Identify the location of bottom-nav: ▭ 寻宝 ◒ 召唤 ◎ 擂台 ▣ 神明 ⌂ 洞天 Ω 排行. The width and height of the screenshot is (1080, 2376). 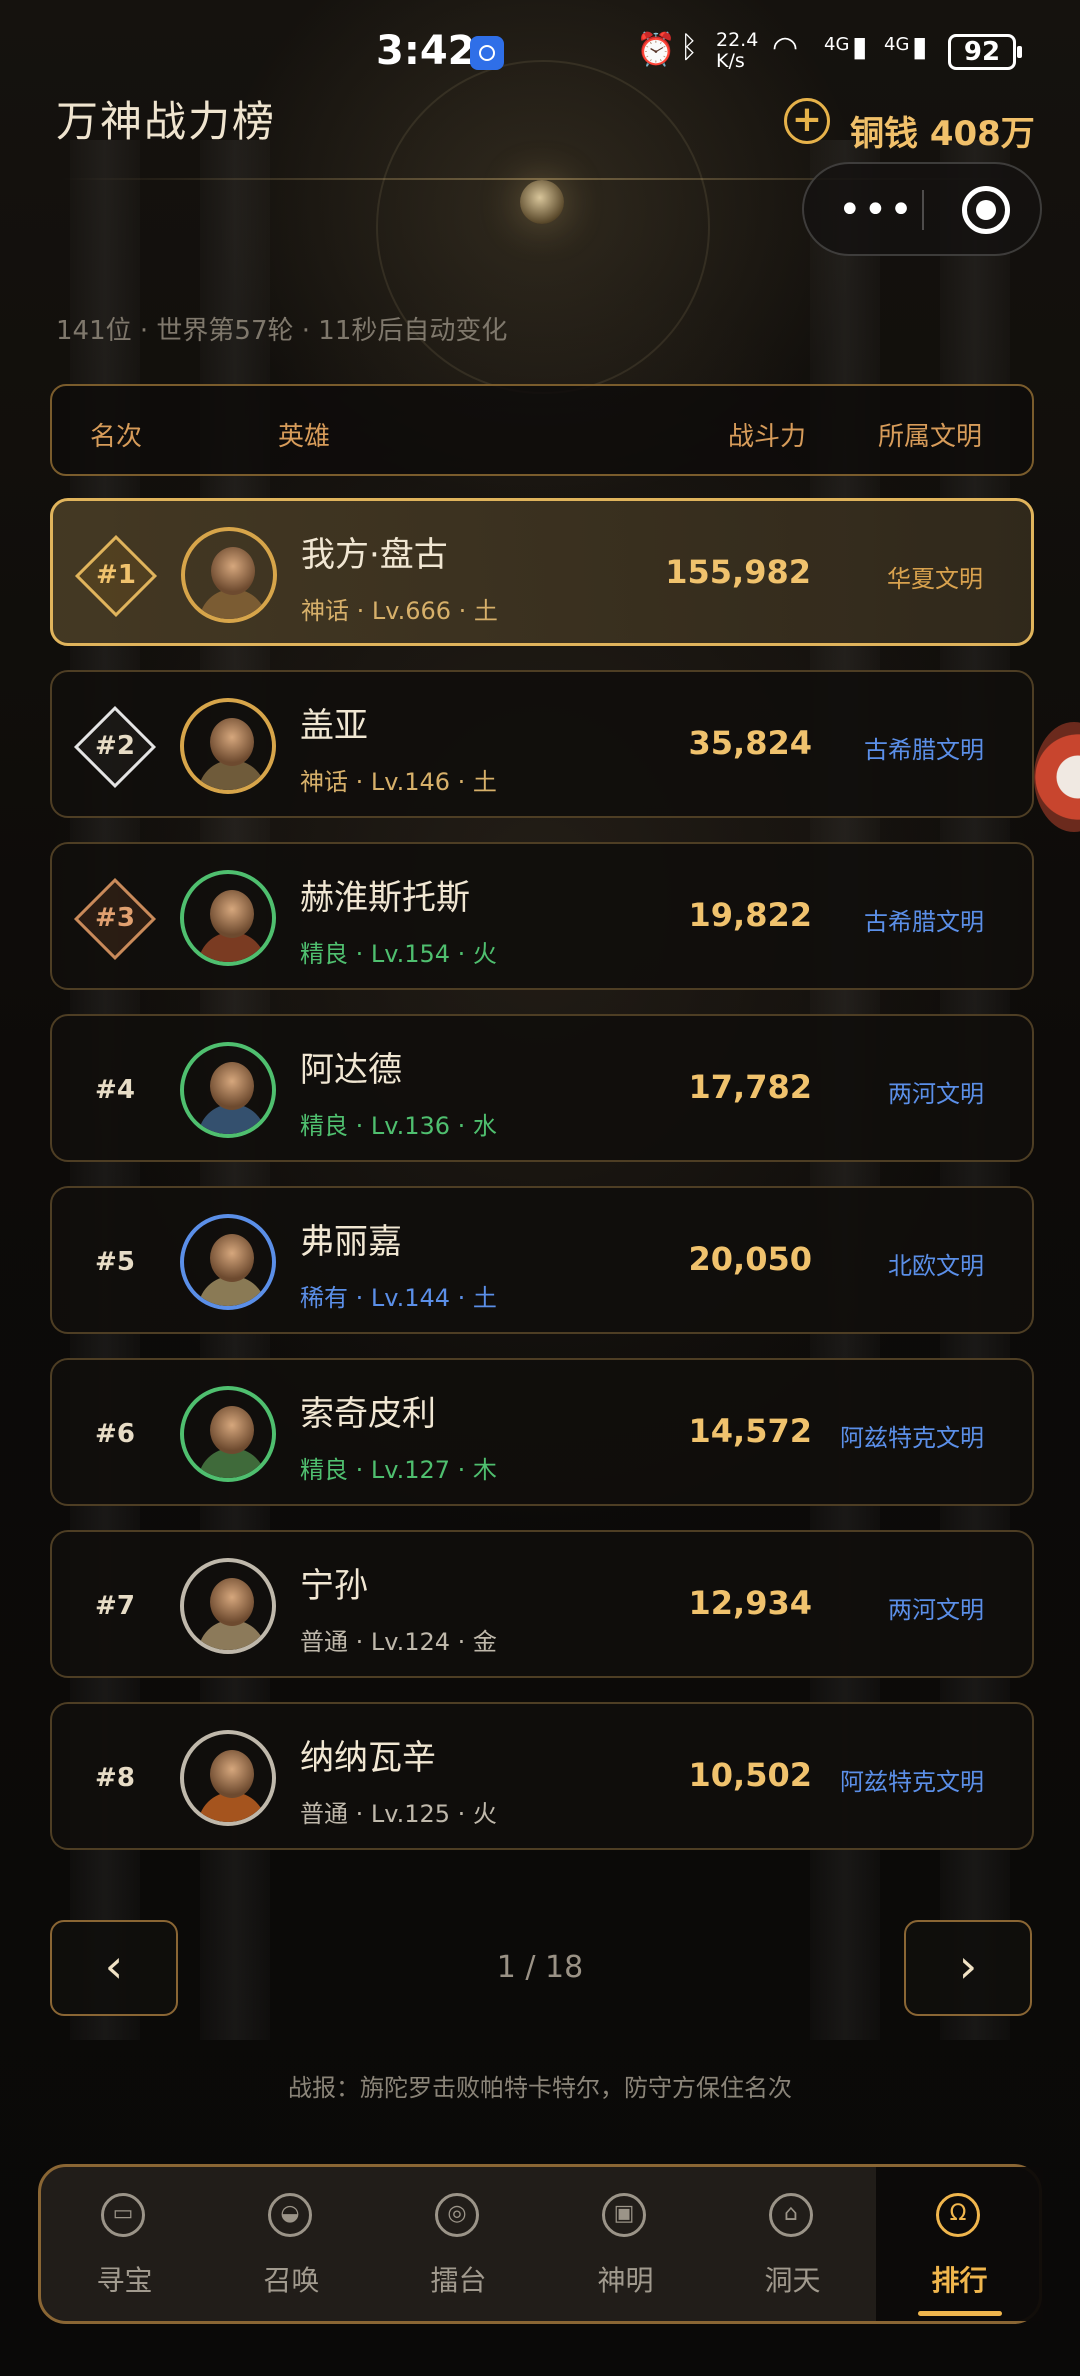
(540, 2244).